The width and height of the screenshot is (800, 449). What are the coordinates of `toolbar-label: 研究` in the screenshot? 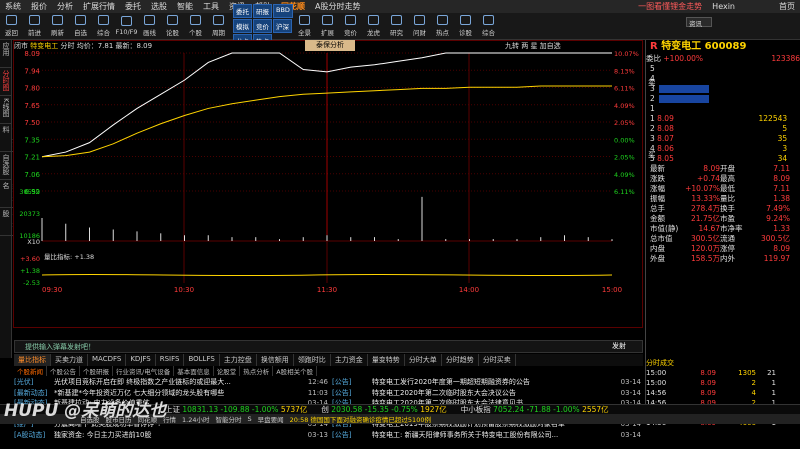 It's located at (396, 33).